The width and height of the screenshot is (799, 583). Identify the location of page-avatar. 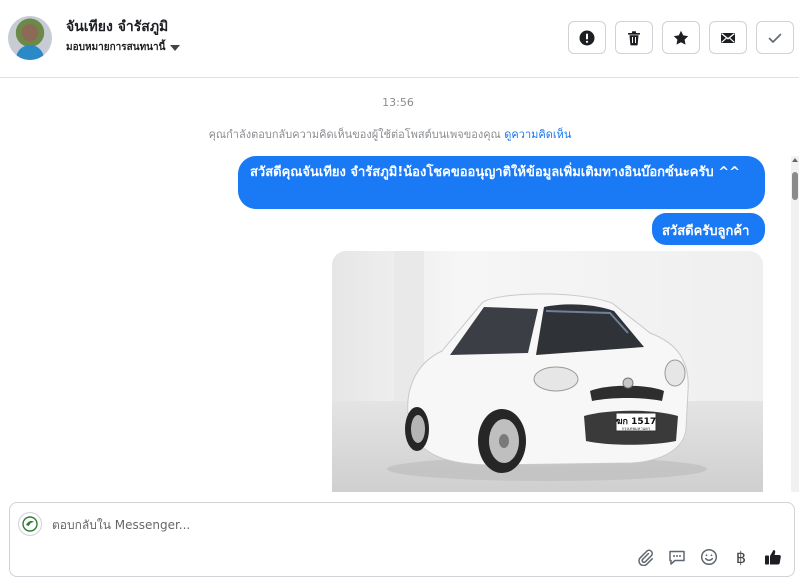
(30, 524).